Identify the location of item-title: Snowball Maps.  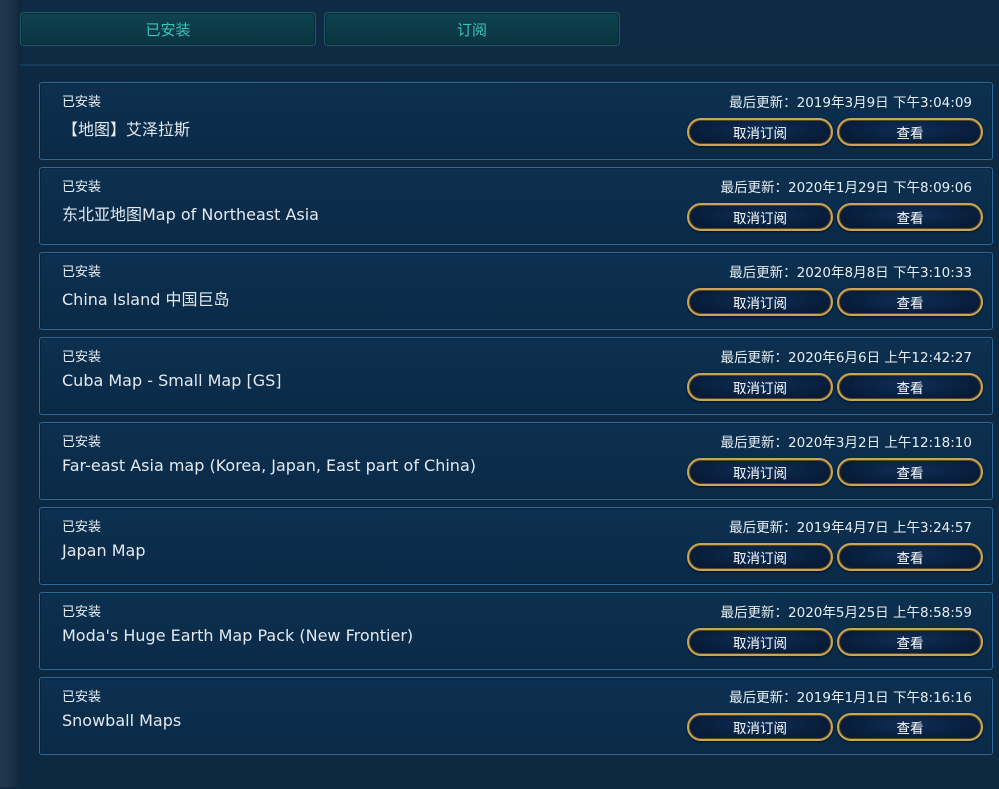
(122, 720).